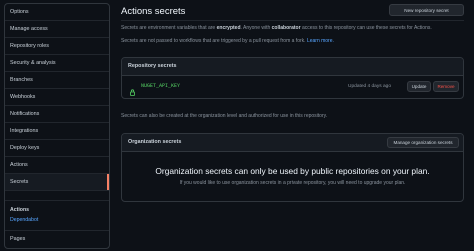 This screenshot has height=251, width=474. I want to click on learn-more-link: Learn more., so click(320, 41).